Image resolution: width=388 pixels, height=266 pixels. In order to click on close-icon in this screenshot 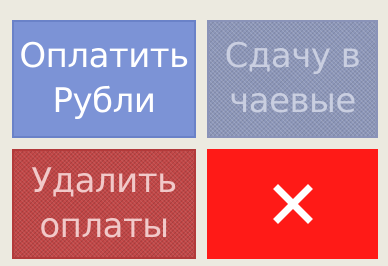, I will do `click(293, 204)`.